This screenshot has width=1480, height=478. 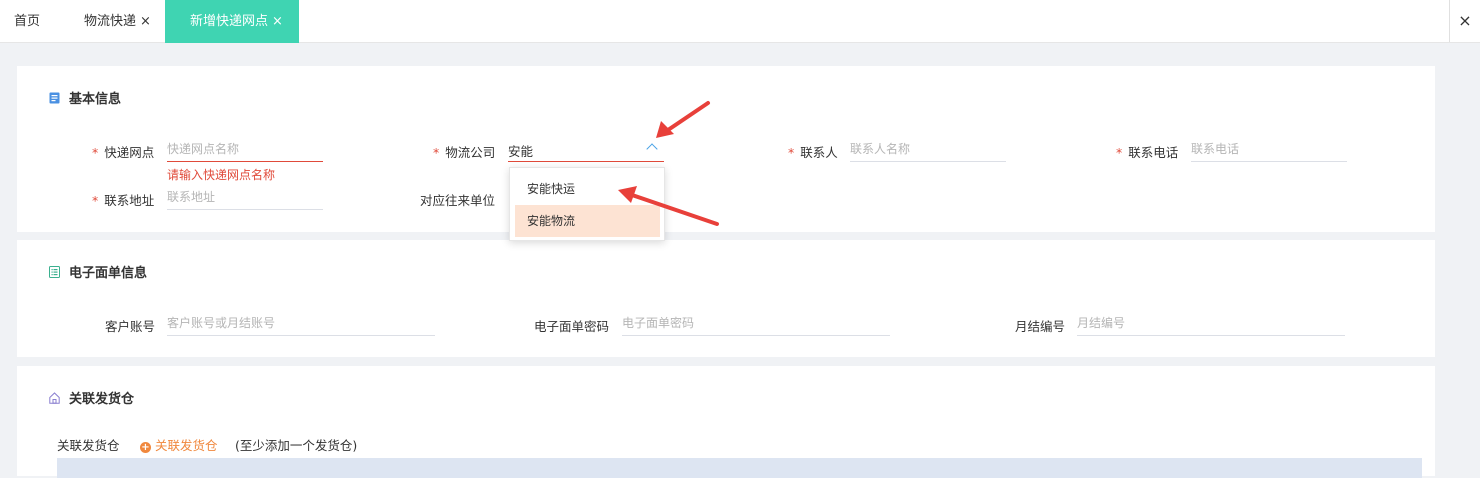 I want to click on tab-active-label: 新增快递网点, so click(x=229, y=21).